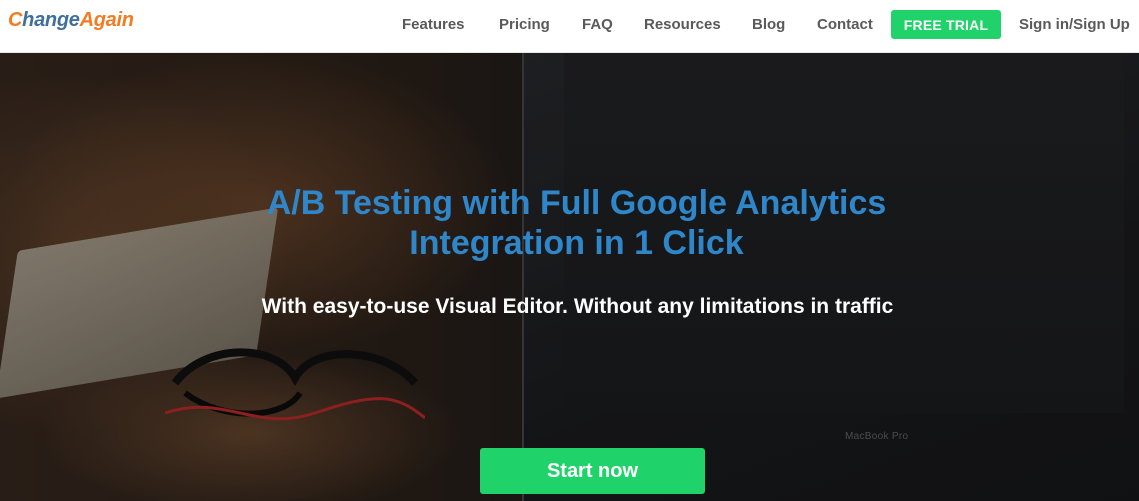 The height and width of the screenshot is (501, 1139). I want to click on sign-in-sign-up-link: Sign in/Sign Up, so click(1074, 25).